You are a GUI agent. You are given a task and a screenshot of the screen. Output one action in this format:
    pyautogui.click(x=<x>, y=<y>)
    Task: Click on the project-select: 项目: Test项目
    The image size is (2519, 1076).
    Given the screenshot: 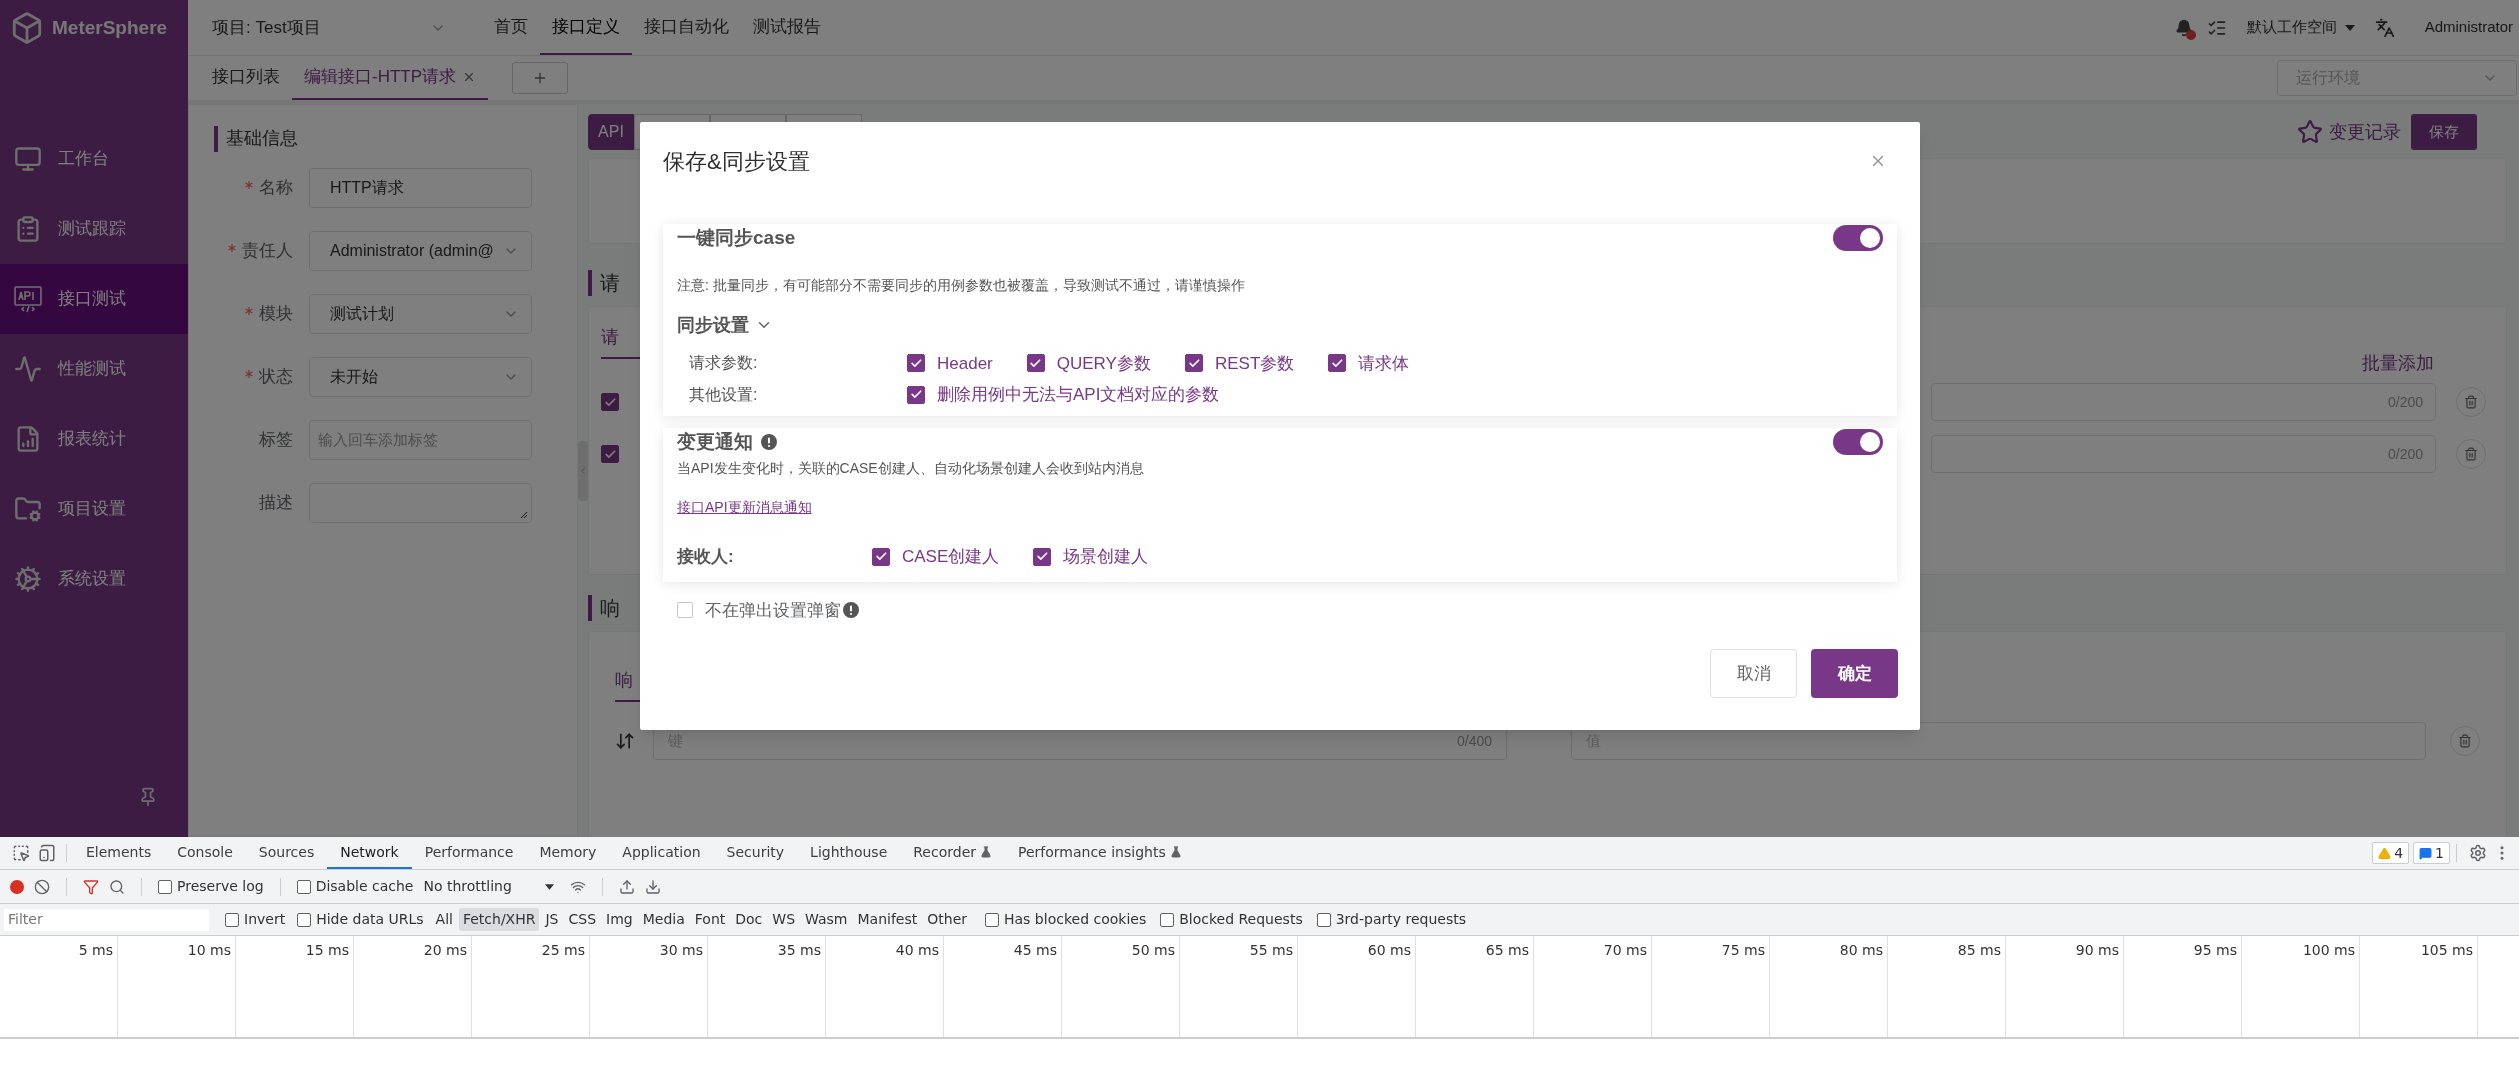 What is the action you would take?
    pyautogui.click(x=337, y=27)
    